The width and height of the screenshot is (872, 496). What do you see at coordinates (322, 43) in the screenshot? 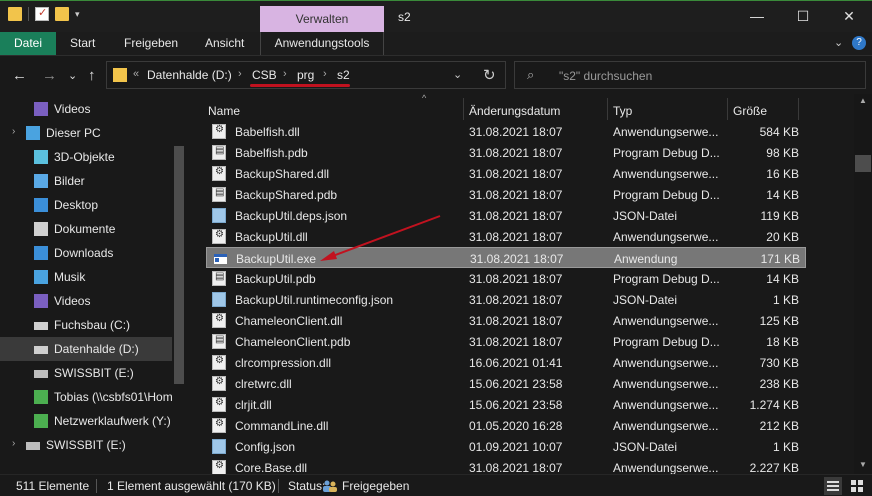
I see `tab-anwendungstools: Anwendungstools` at bounding box center [322, 43].